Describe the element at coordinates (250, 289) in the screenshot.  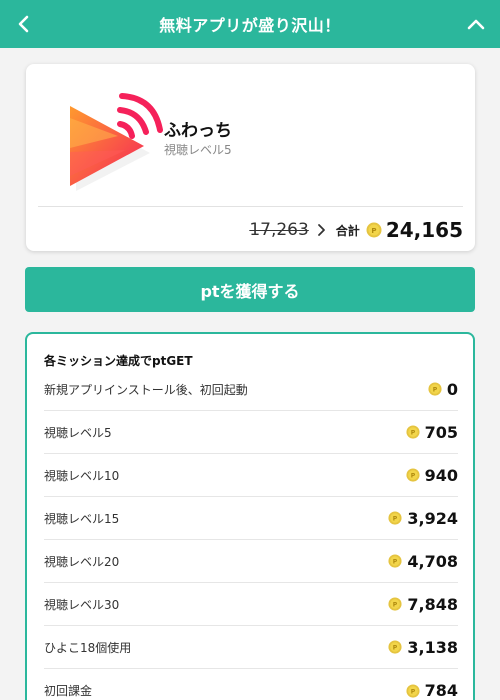
I see `get-points-button: ptを獲得する` at that location.